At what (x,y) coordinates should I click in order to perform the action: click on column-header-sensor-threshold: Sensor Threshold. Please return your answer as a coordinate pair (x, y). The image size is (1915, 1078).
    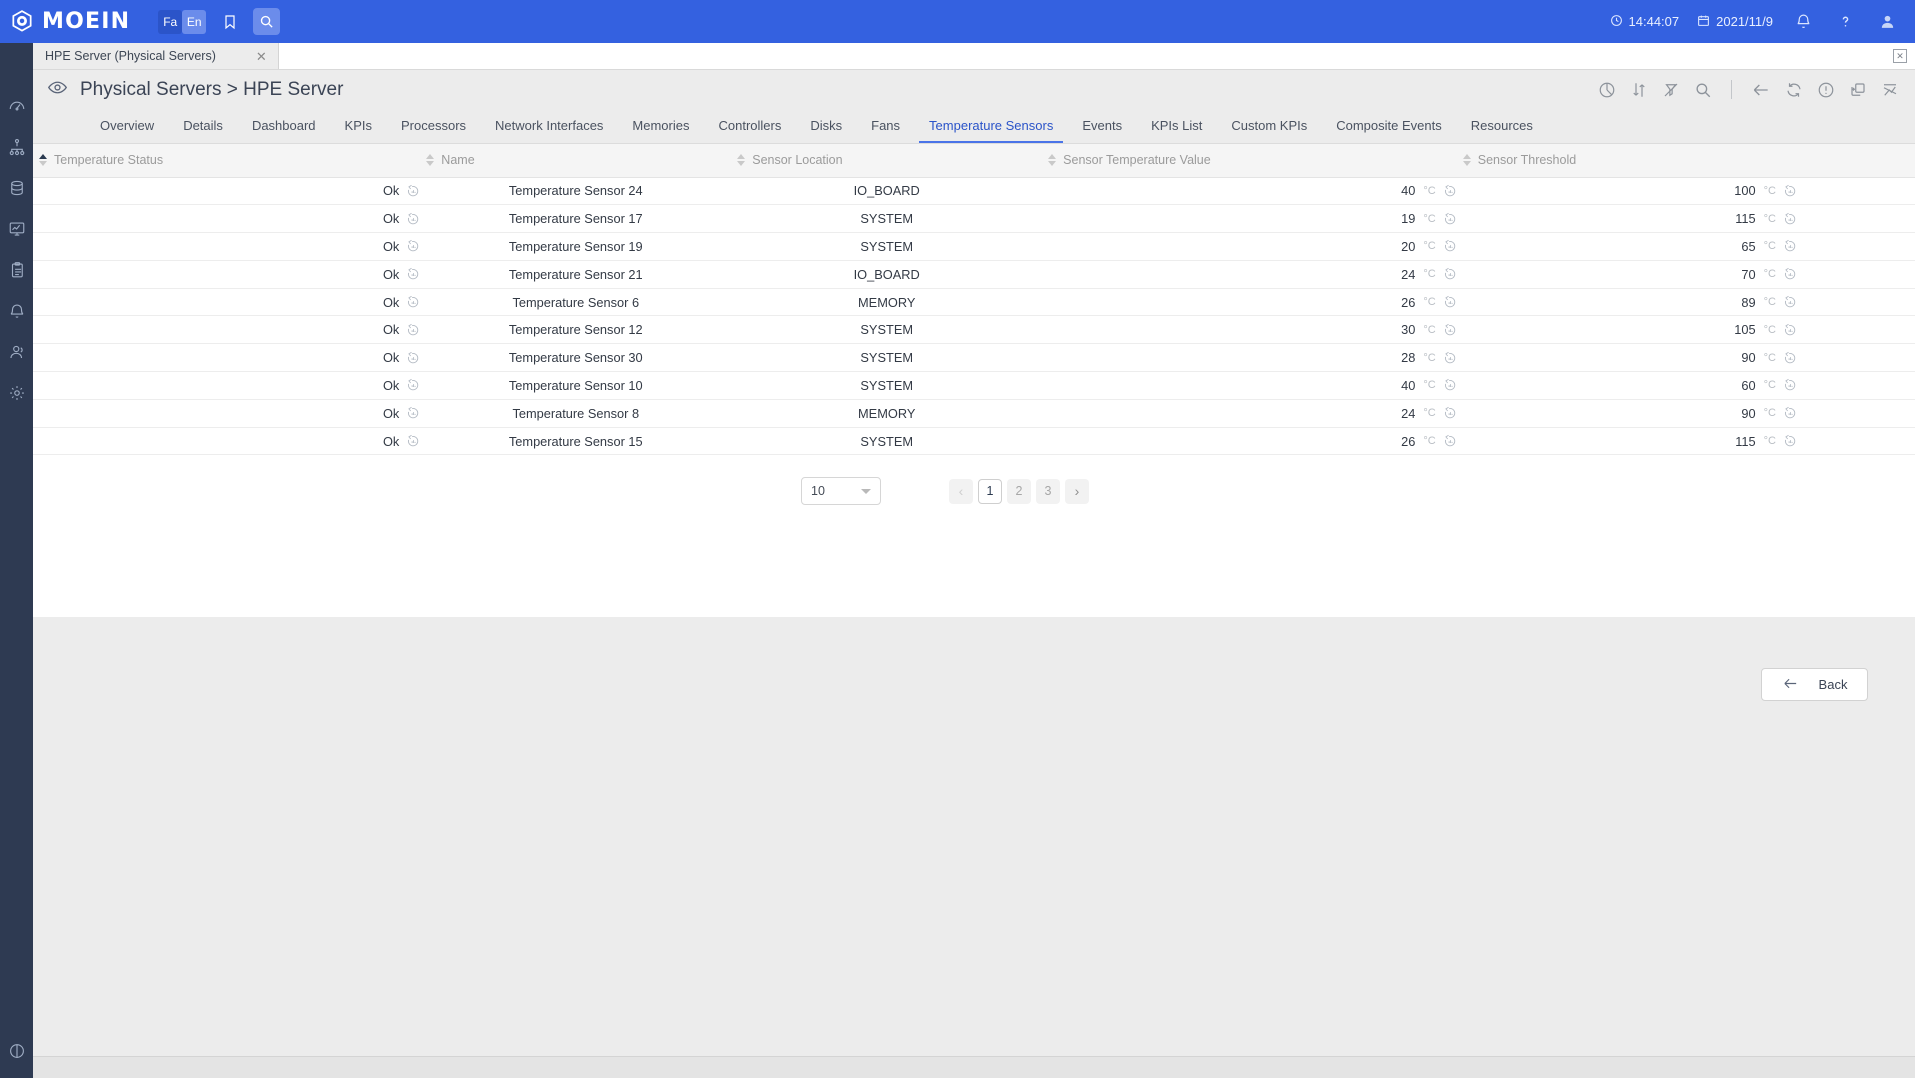
    Looking at the image, I should click on (1685, 161).